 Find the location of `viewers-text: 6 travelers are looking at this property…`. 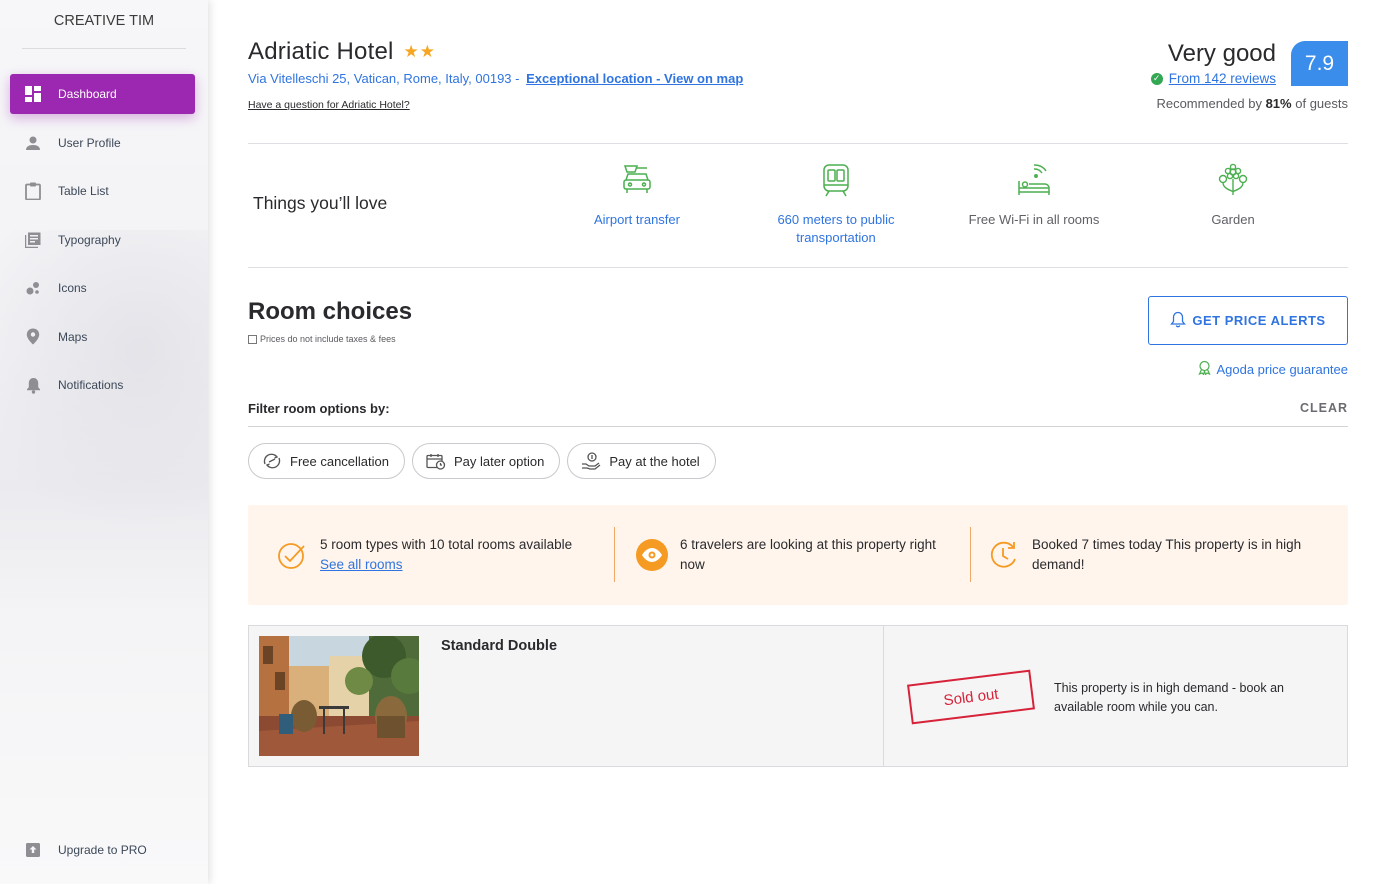

viewers-text: 6 travelers are looking at this property… is located at coordinates (808, 554).